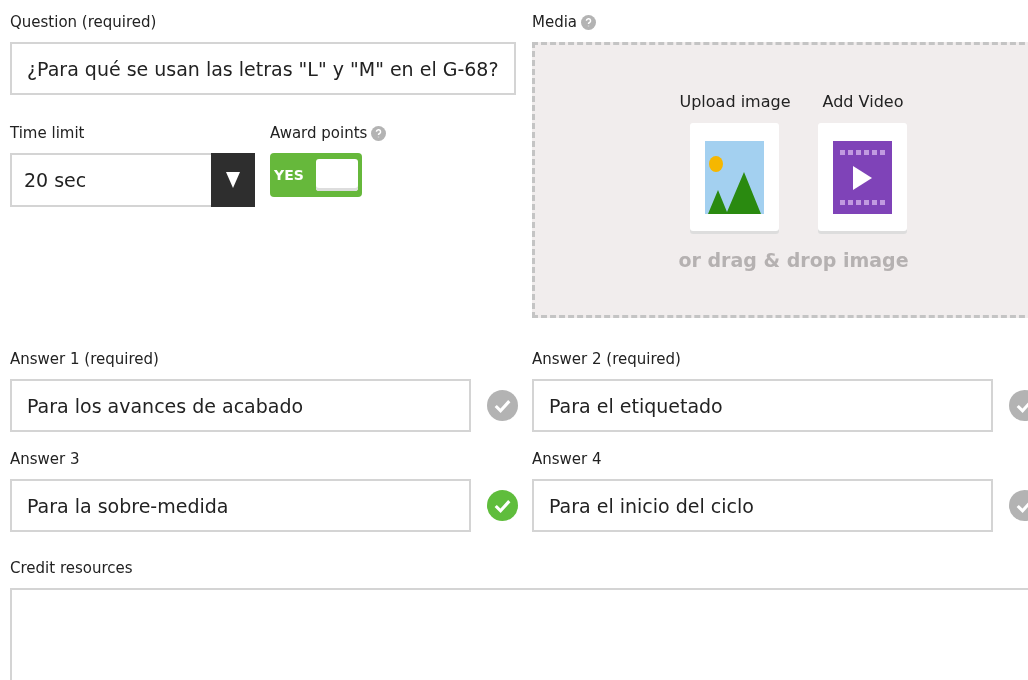 The width and height of the screenshot is (1028, 680). Describe the element at coordinates (84, 359) in the screenshot. I see `field-label: Answer 1 (required)` at that location.